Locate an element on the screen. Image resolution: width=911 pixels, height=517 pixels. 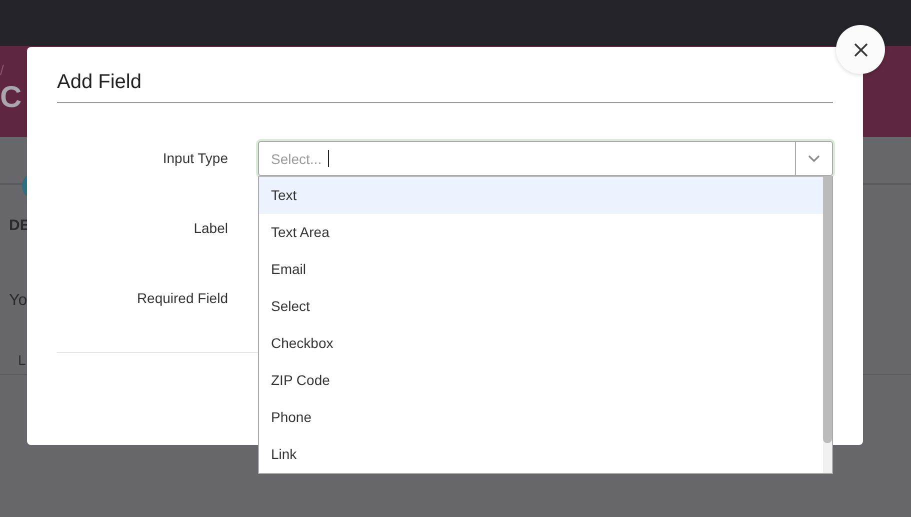
body-text: Yo is located at coordinates (18, 301).